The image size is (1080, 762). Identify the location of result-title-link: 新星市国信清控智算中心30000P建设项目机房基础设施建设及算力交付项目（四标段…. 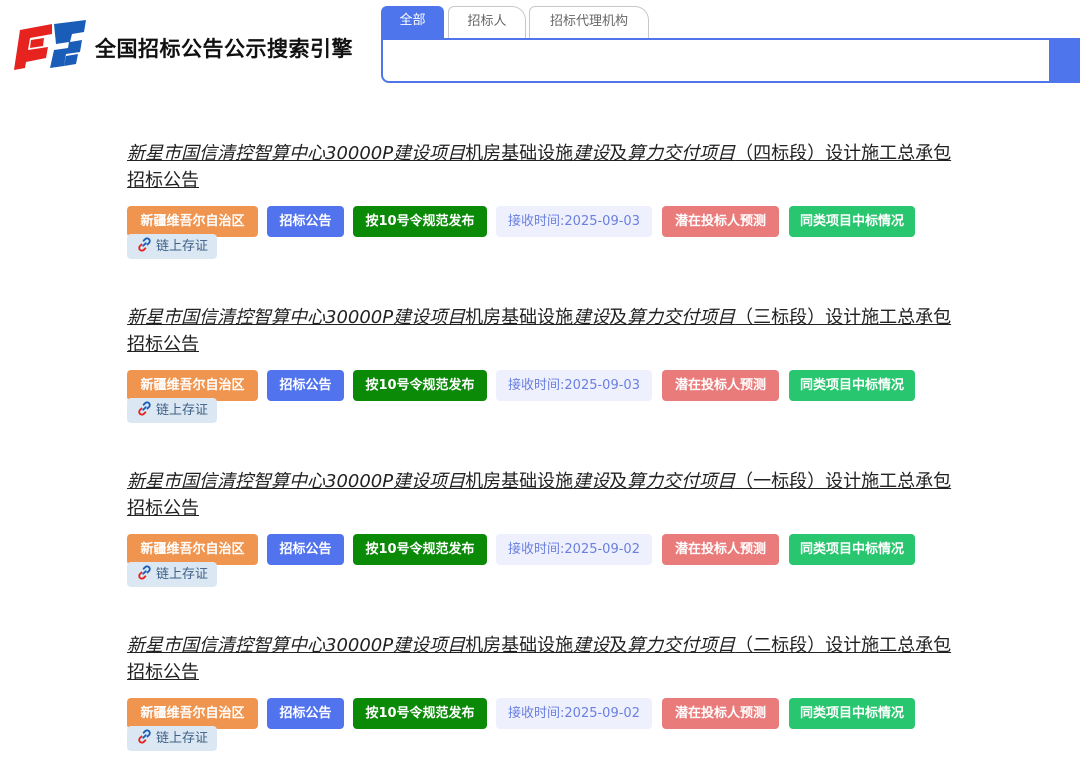
(542, 167).